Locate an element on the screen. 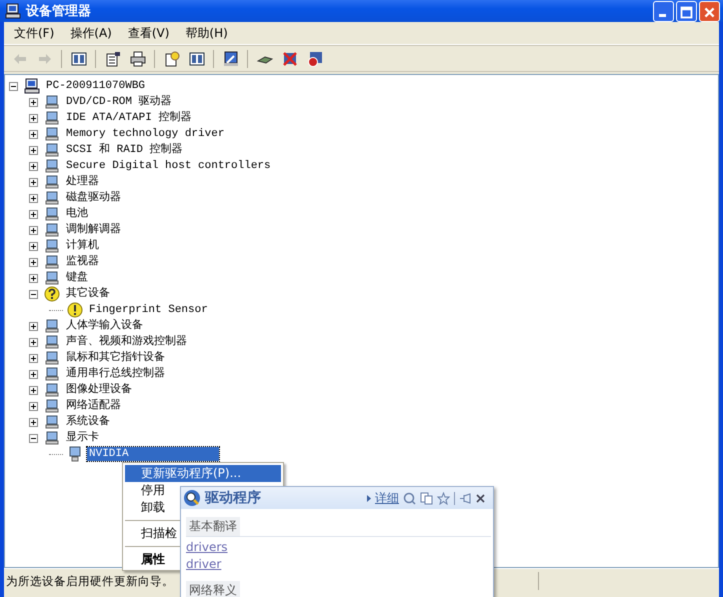  menu-item: 文件(F) is located at coordinates (34, 33).